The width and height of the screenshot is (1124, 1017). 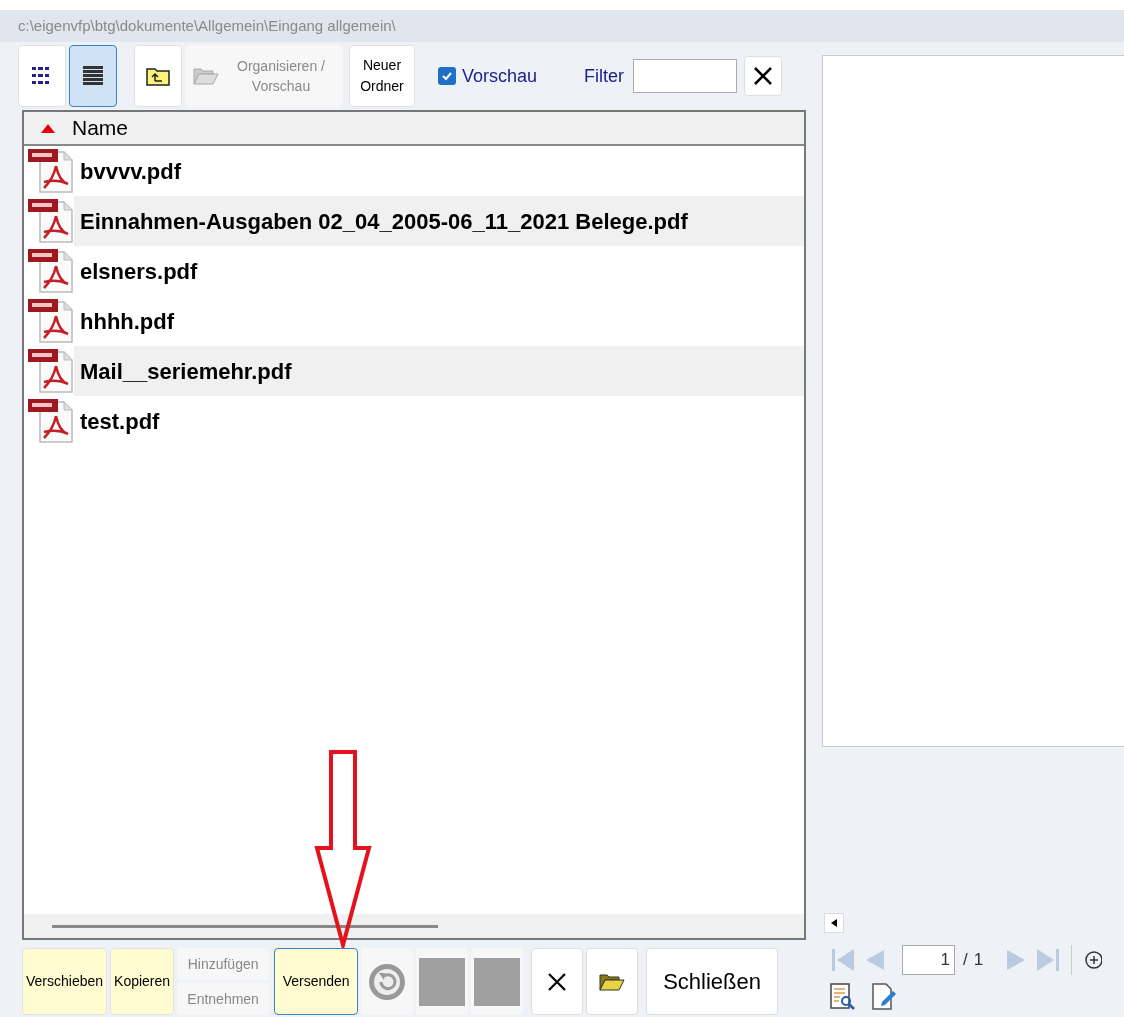 What do you see at coordinates (439, 371) in the screenshot?
I see `file-row: Mail__seriemehr.pdf` at bounding box center [439, 371].